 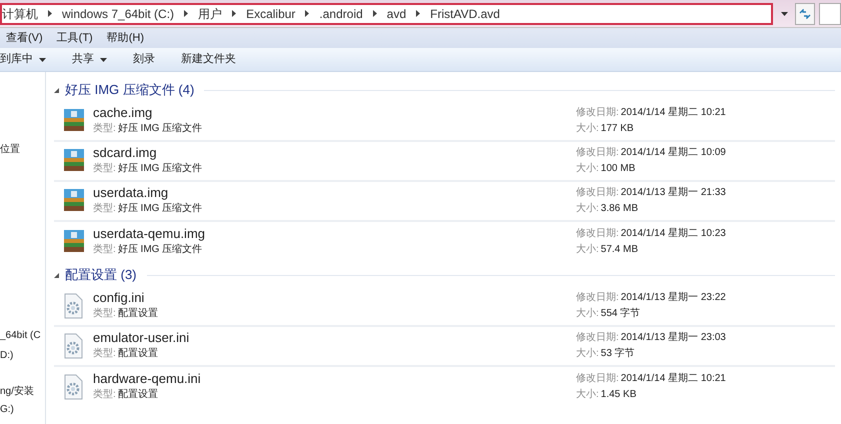 I want to click on menu-item: 查看(V), so click(x=24, y=38).